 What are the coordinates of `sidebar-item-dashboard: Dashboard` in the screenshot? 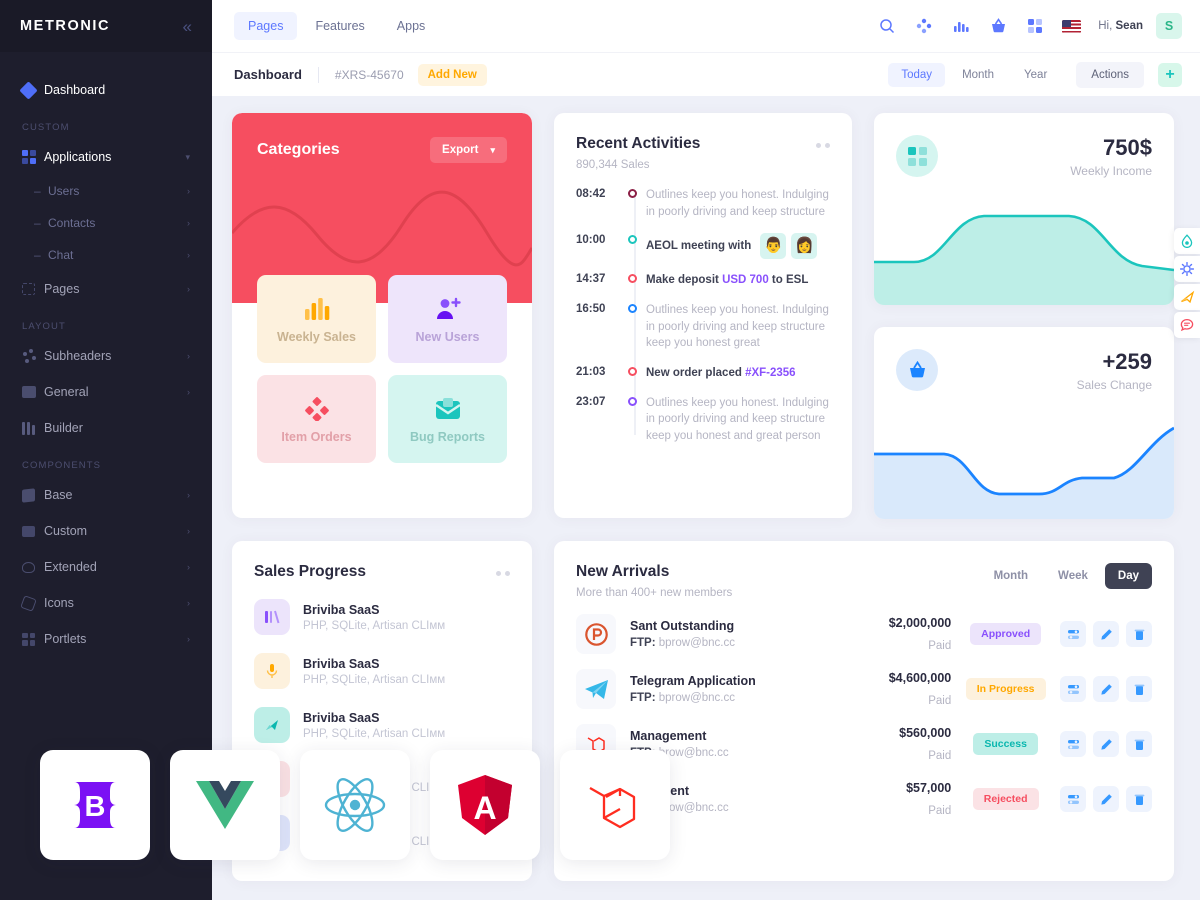 It's located at (106, 90).